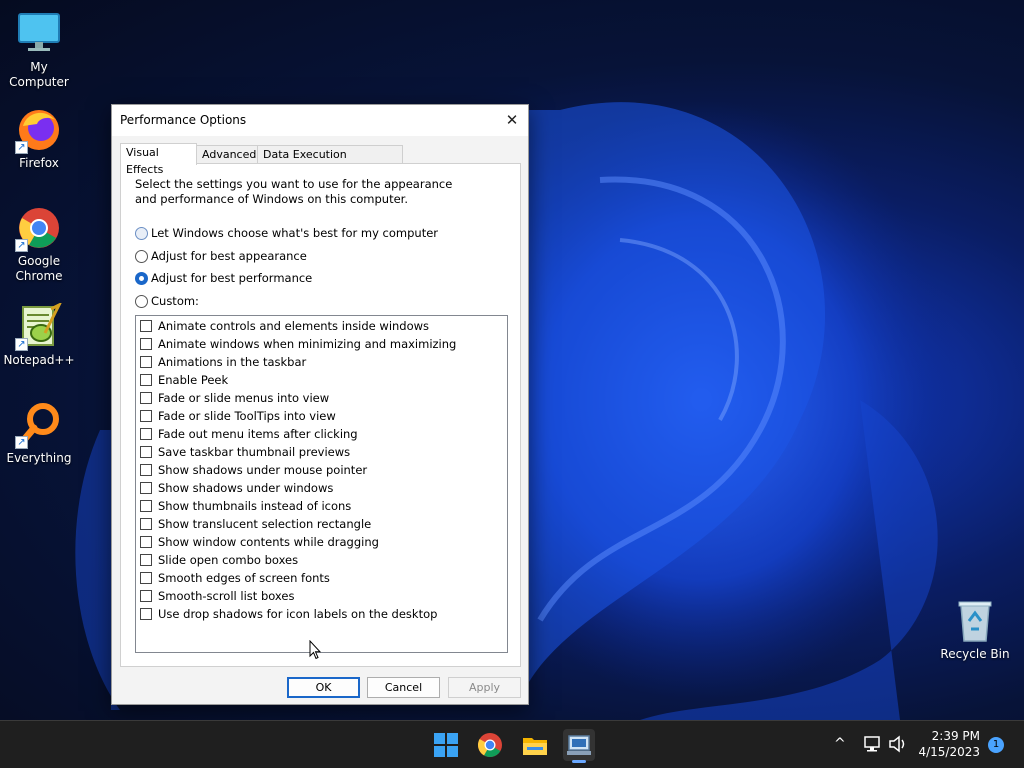  I want to click on network-icon, so click(873, 744).